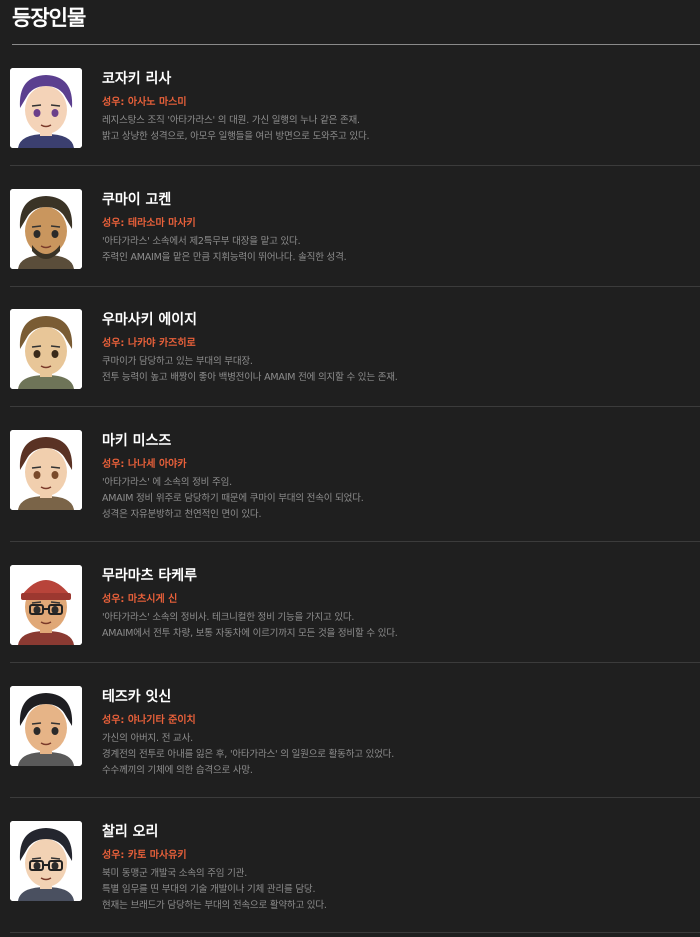 The height and width of the screenshot is (937, 700). Describe the element at coordinates (201, 241) in the screenshot. I see `description-line: '아타가라스' 소속에서 제2특무부 대장을 맡고 있다.` at that location.